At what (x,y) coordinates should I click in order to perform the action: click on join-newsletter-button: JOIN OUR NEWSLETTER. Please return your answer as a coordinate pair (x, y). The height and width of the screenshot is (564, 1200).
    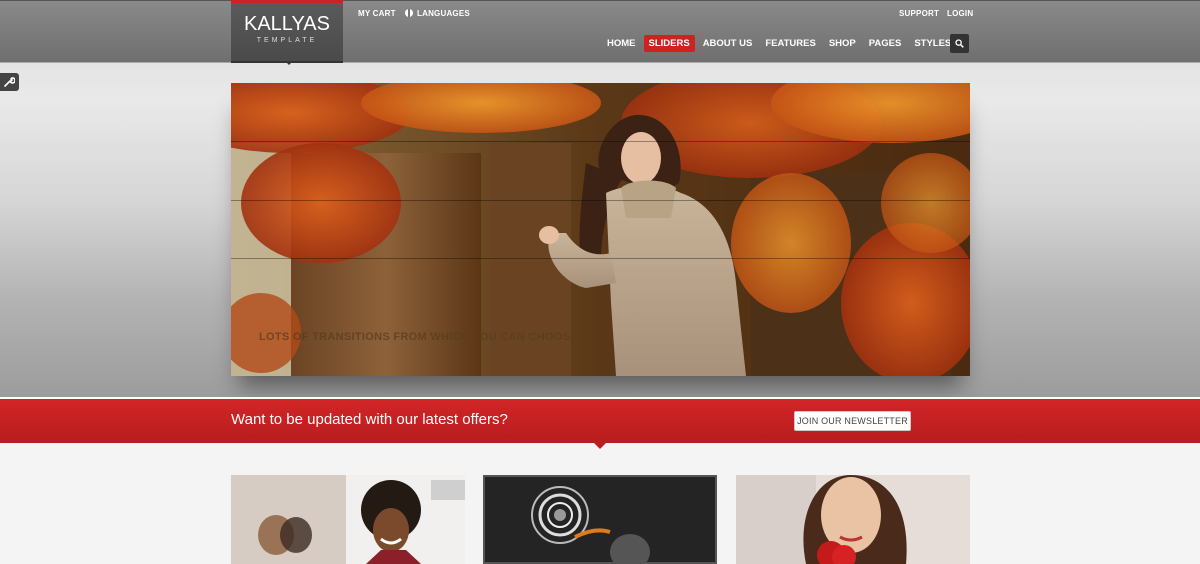
    Looking at the image, I should click on (852, 421).